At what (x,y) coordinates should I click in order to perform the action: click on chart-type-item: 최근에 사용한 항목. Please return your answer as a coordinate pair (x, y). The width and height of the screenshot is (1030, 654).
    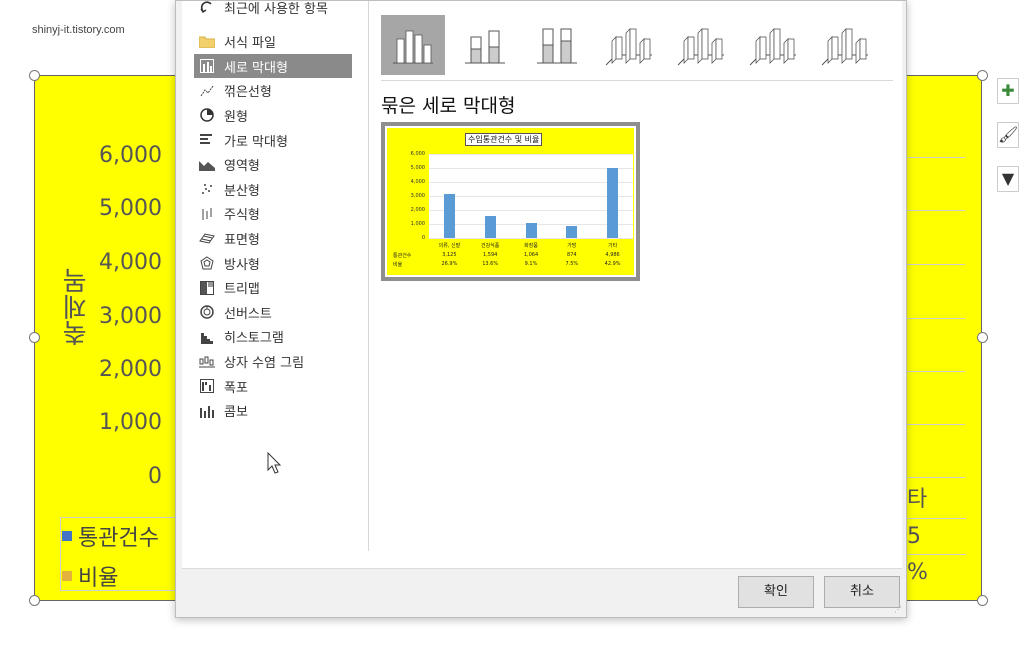
    Looking at the image, I should click on (273, 9).